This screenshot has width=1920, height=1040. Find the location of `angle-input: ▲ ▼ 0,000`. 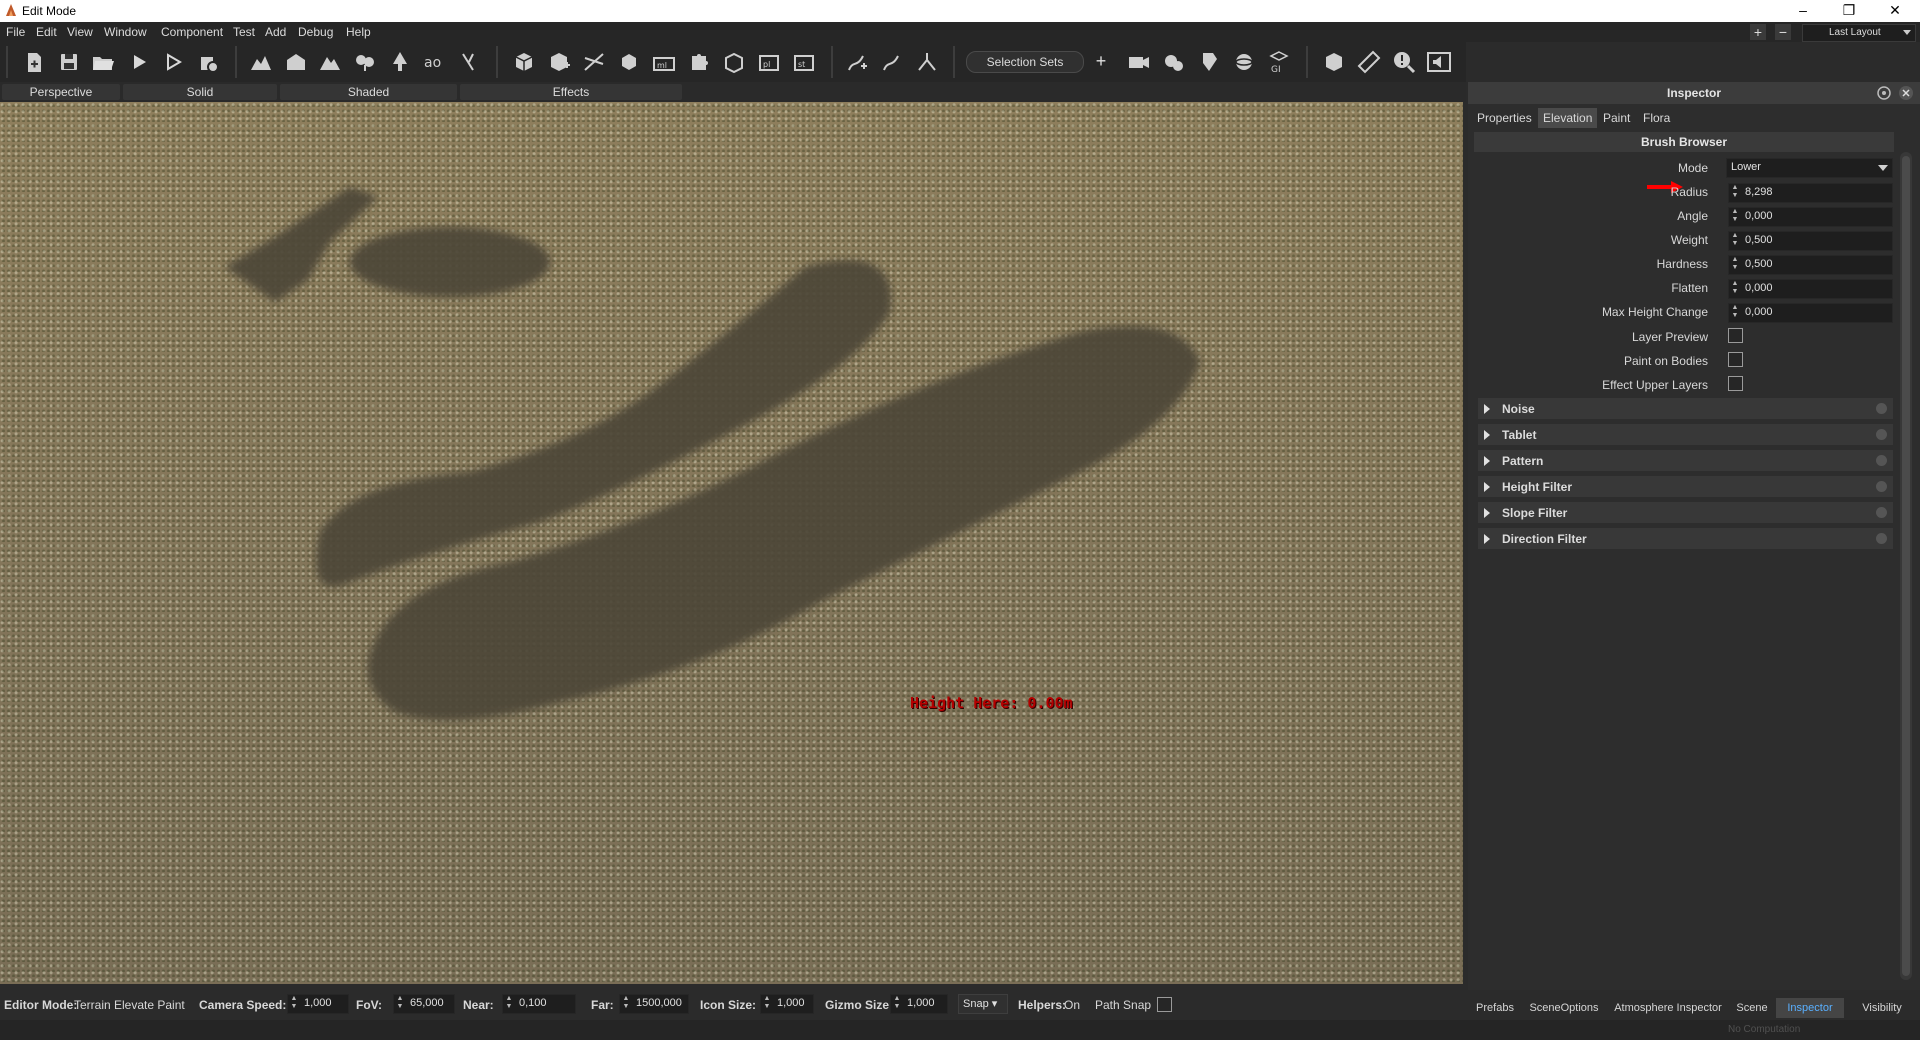

angle-input: ▲ ▼ 0,000 is located at coordinates (1810, 217).